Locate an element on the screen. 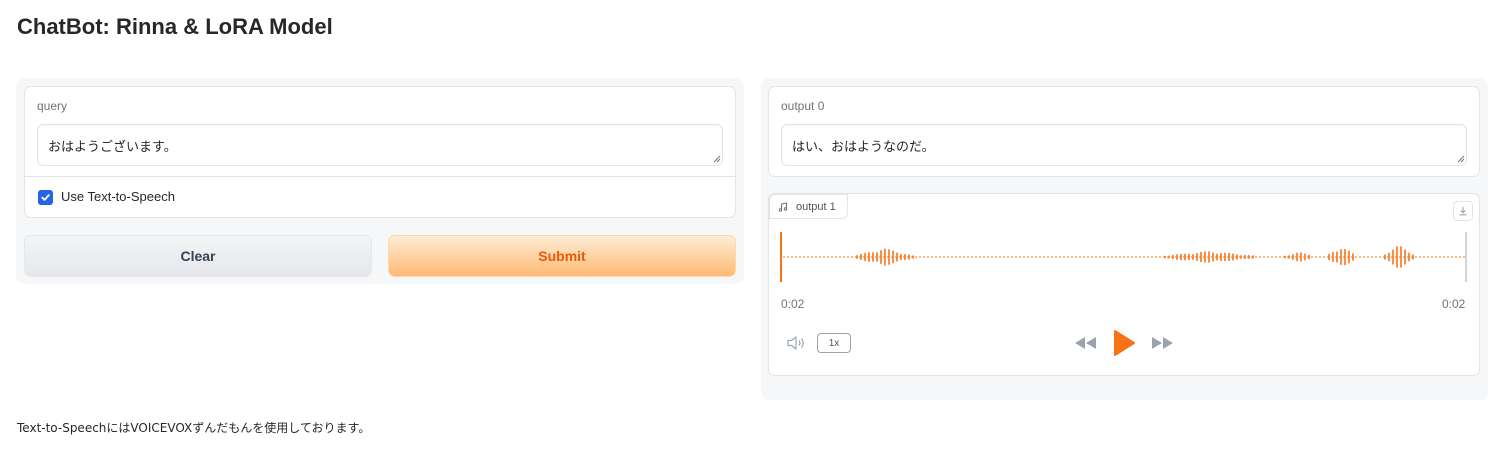 This screenshot has height=468, width=1506. music-note-icon is located at coordinates (783, 206).